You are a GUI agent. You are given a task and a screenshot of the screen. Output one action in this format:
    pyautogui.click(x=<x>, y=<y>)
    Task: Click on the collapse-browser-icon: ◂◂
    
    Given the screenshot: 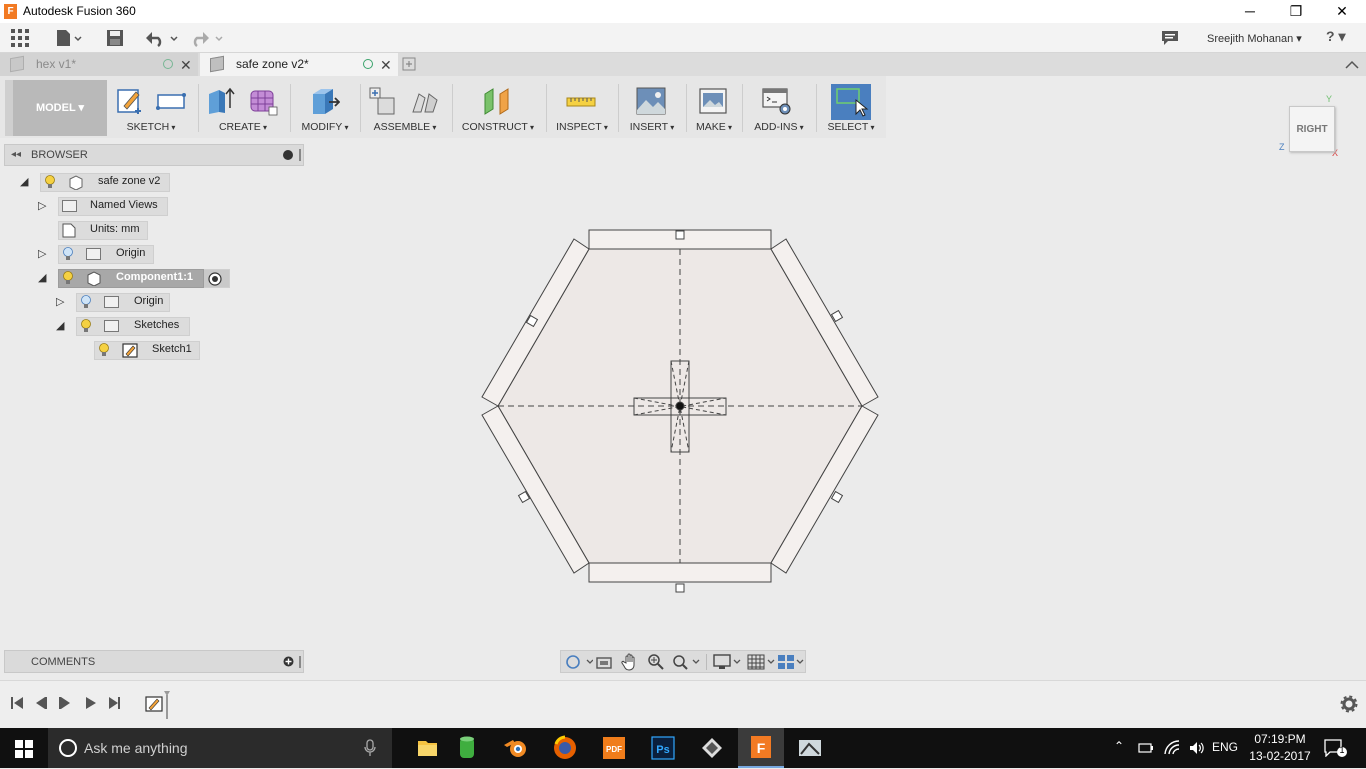 What is the action you would take?
    pyautogui.click(x=16, y=154)
    